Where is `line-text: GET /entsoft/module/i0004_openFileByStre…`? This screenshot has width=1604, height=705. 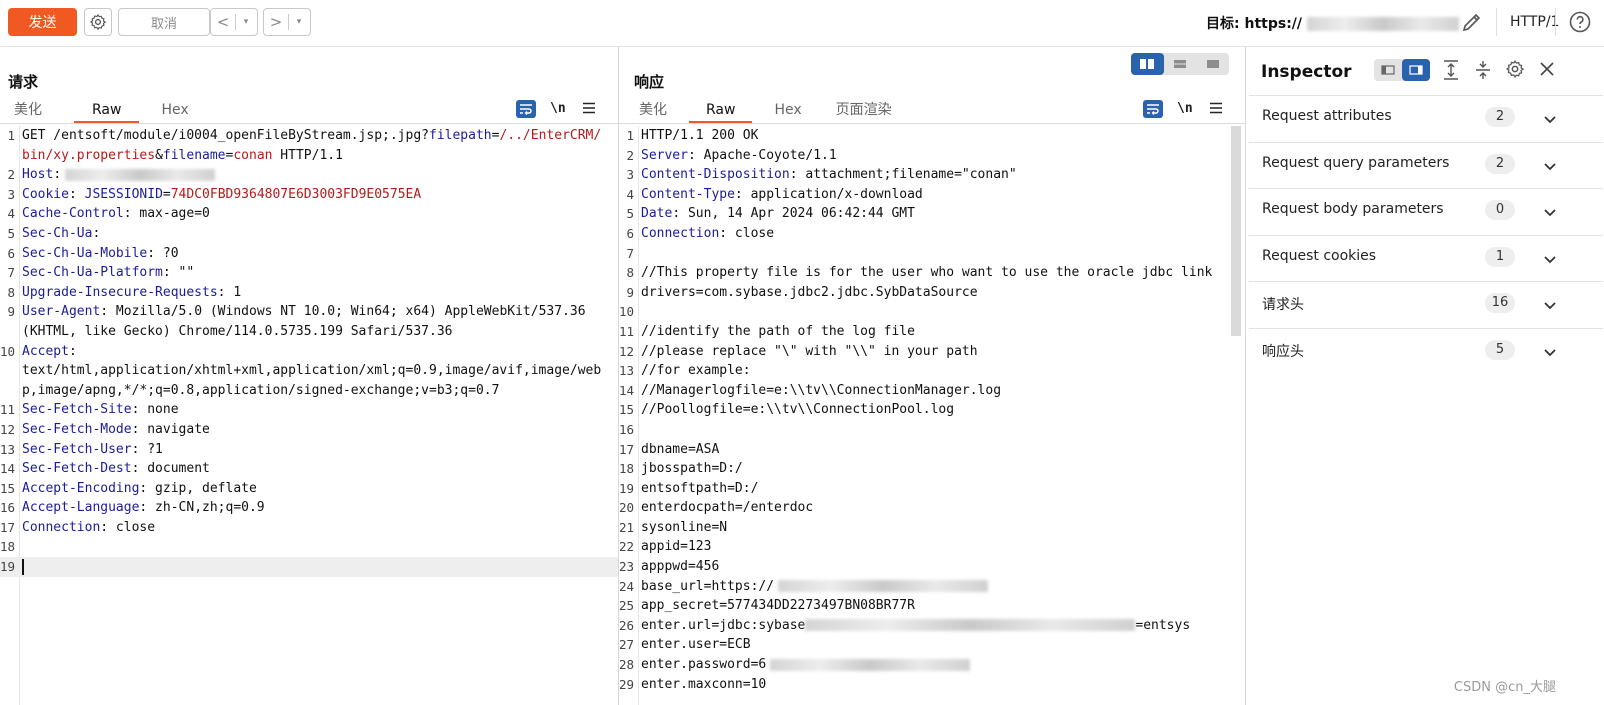 line-text: GET /entsoft/module/i0004_openFileByStre… is located at coordinates (320, 145).